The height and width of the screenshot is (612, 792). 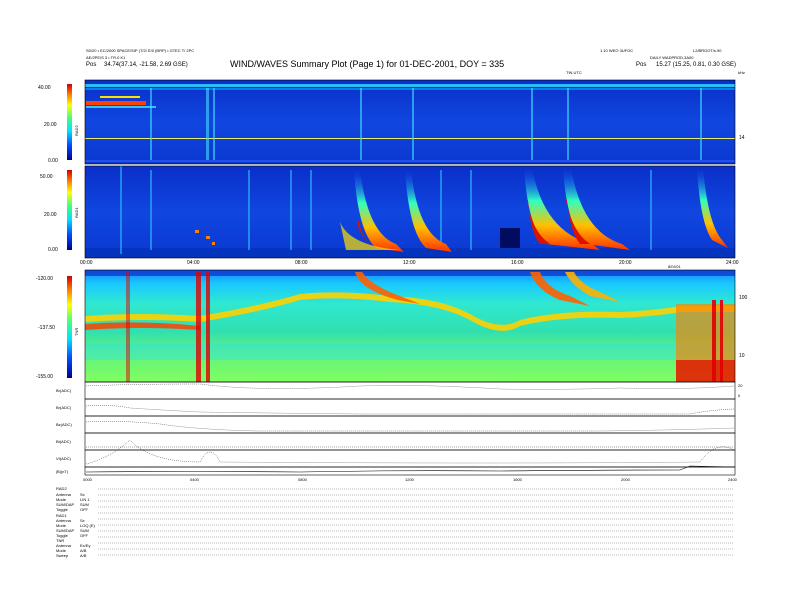 What do you see at coordinates (743, 298) in the screenshot?
I see `tnr-right-tick-0: 100` at bounding box center [743, 298].